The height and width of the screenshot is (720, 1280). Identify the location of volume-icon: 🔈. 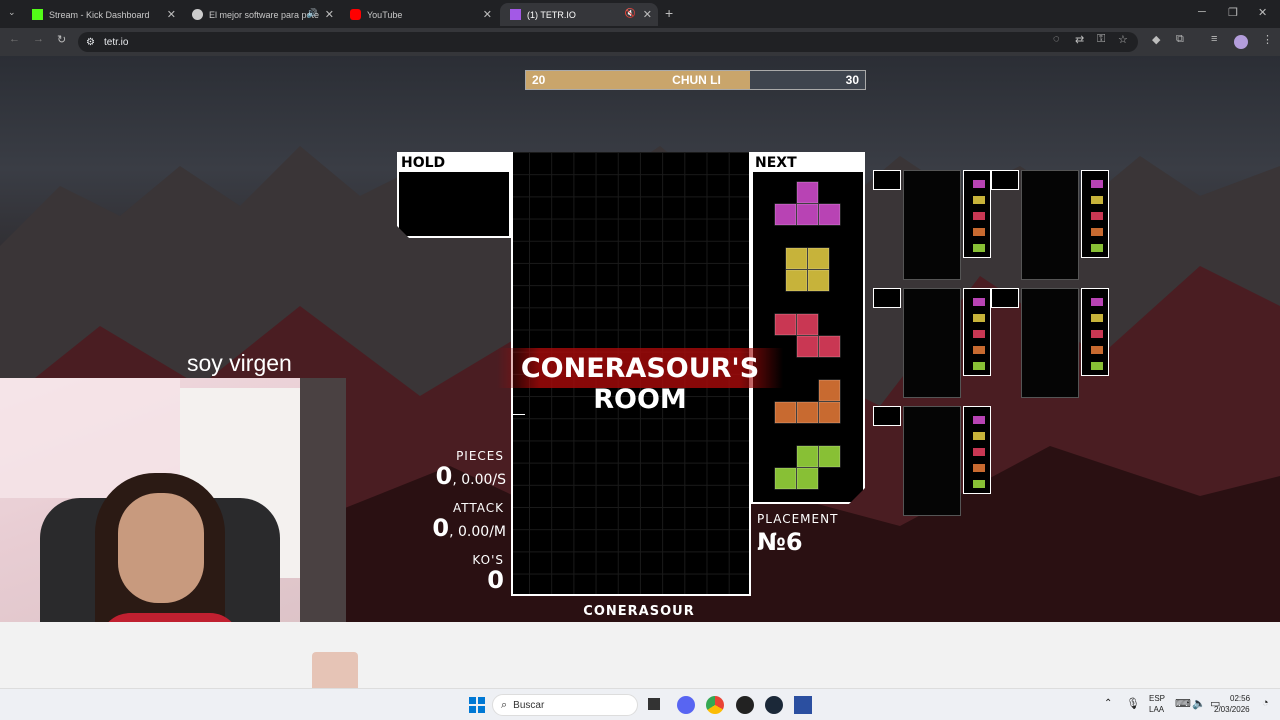
(1199, 703).